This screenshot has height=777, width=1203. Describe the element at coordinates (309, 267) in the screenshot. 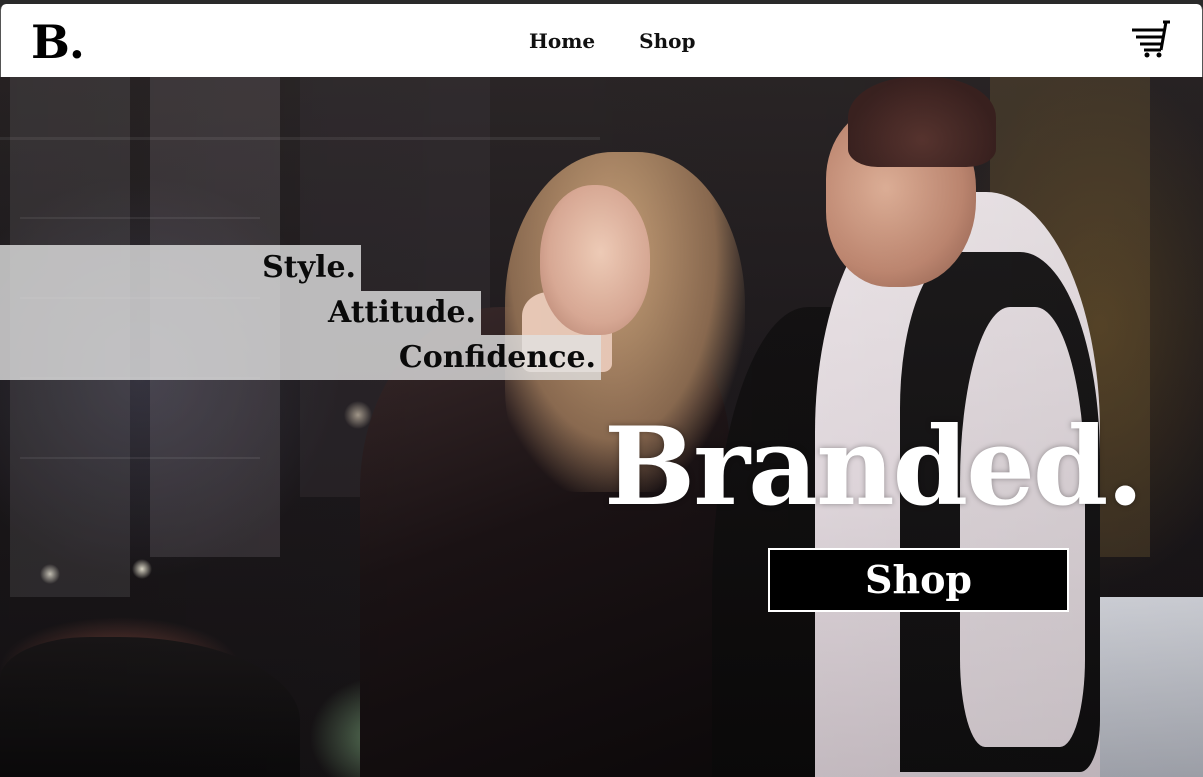

I see `tagline-style: Style.` at that location.